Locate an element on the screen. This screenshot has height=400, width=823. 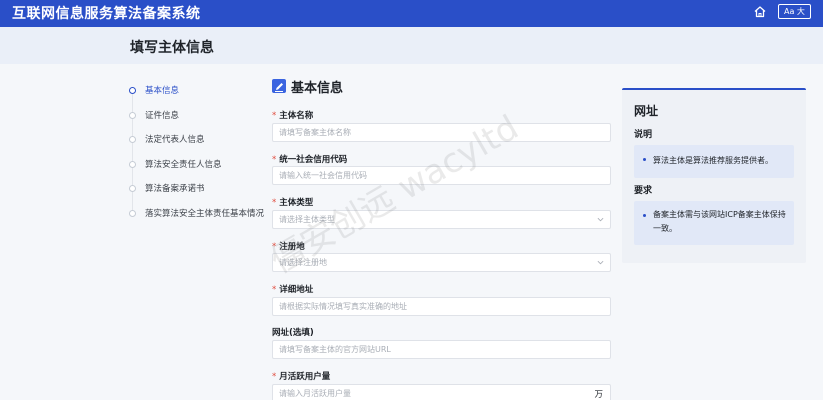
requirement-text: 备案主体需与该网站ICP备案主体保持一致。 is located at coordinates (719, 221).